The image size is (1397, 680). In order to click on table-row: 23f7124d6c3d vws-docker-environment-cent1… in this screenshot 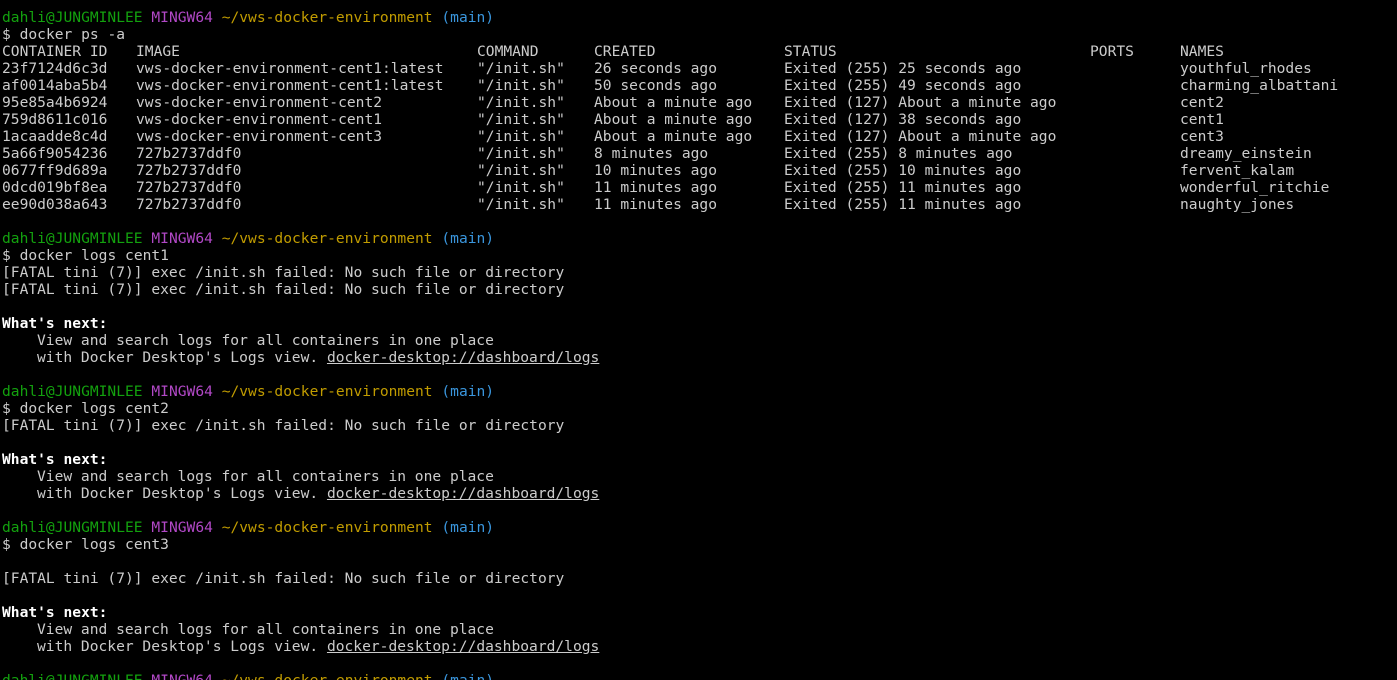, I will do `click(699, 68)`.